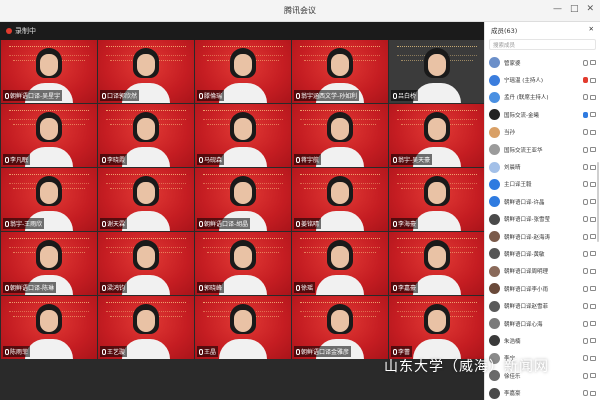 This screenshot has height=400, width=600. What do you see at coordinates (542, 97) in the screenshot?
I see `participant-row: 孟丹 (联席主持人)` at bounding box center [542, 97].